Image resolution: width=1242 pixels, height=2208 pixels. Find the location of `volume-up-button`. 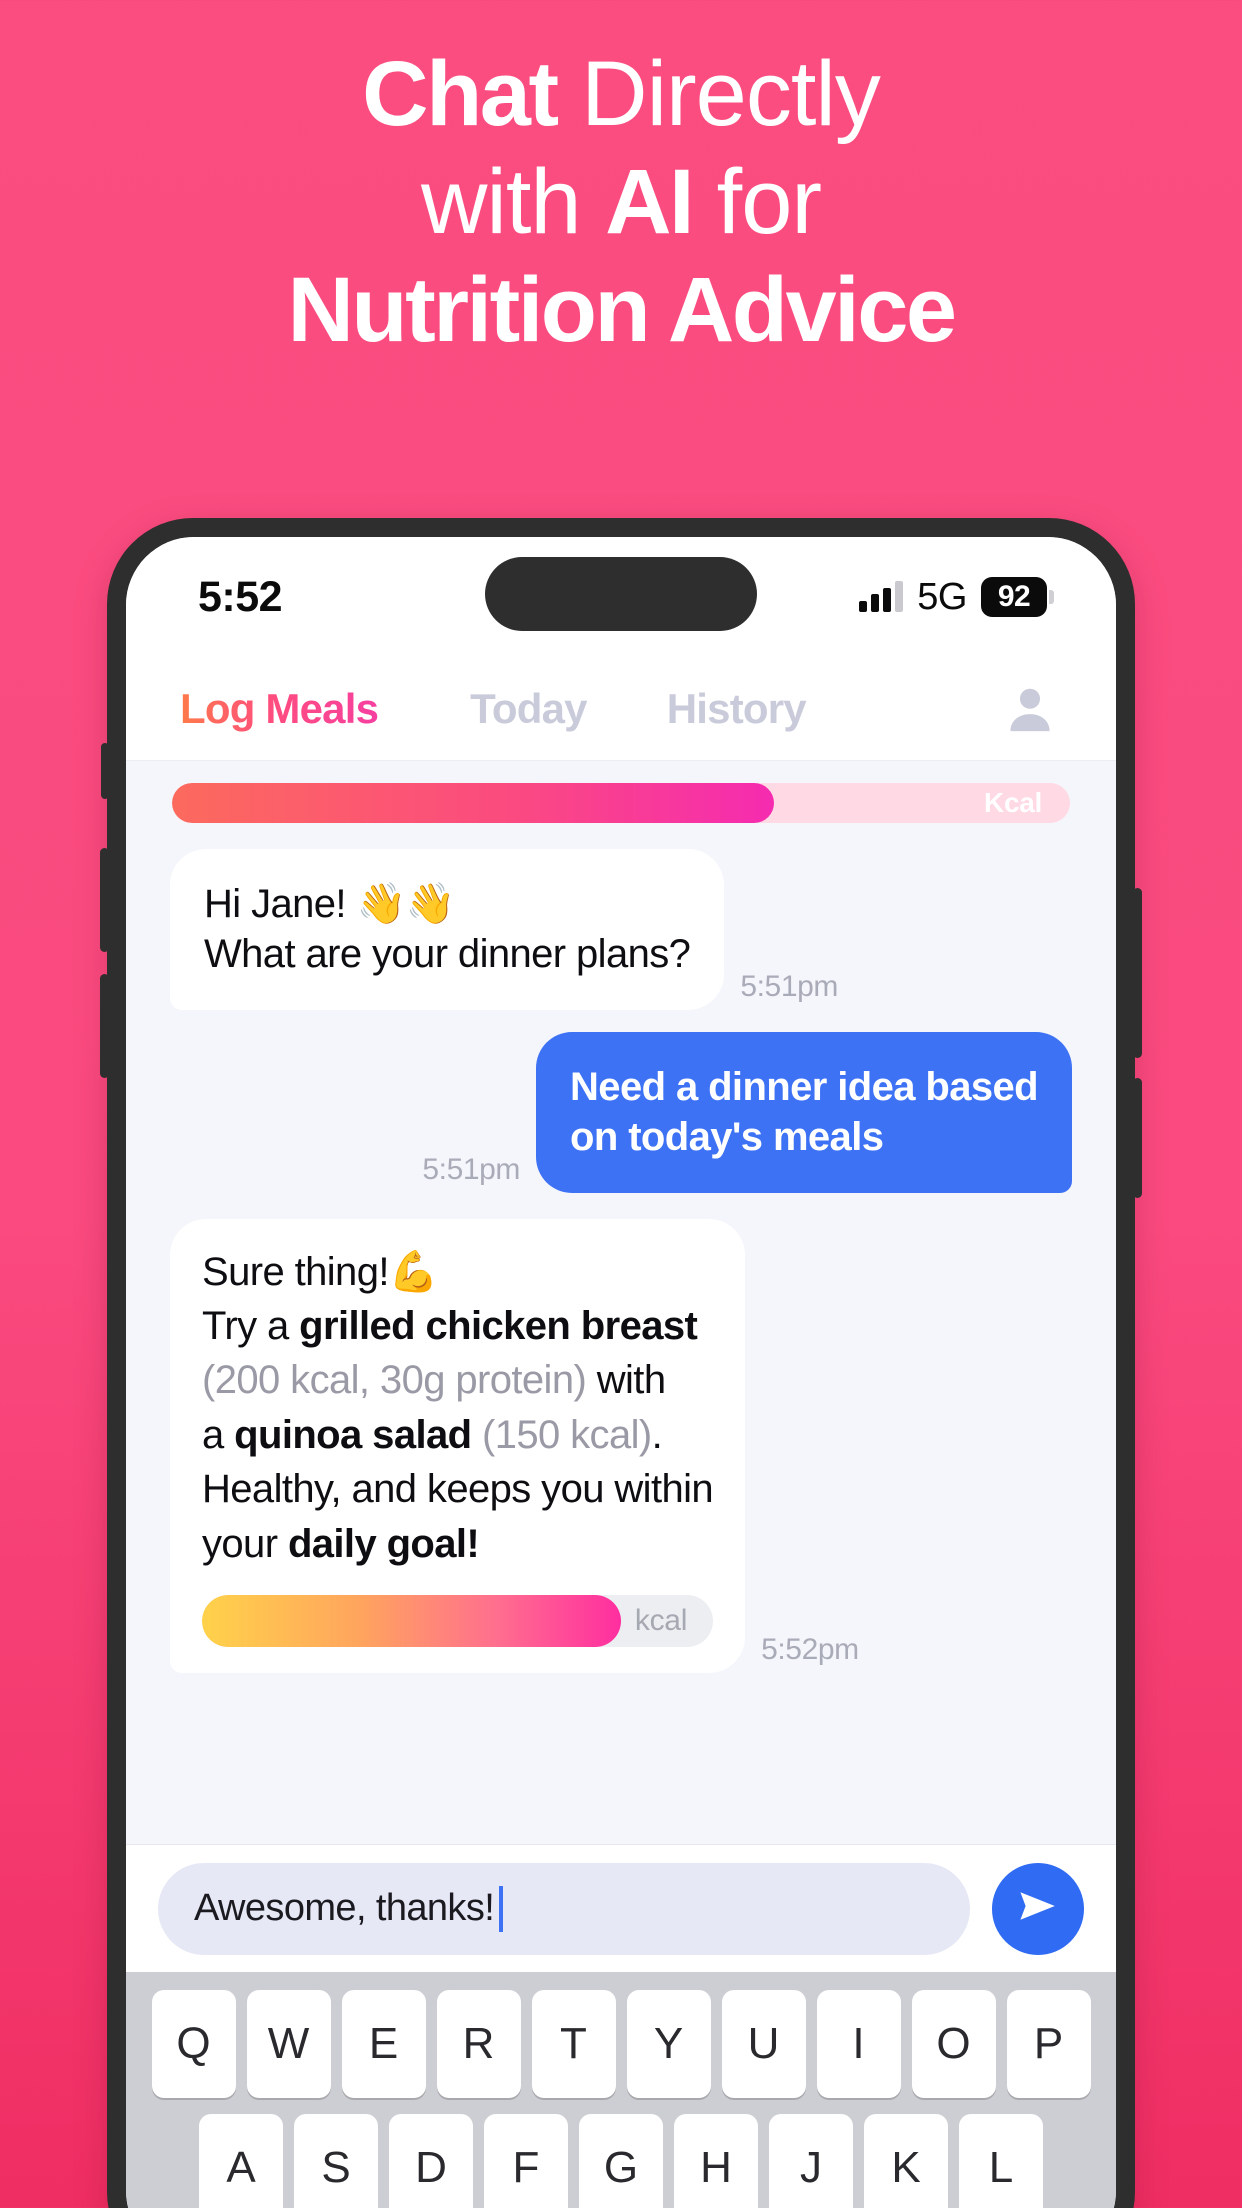

volume-up-button is located at coordinates (104, 900).